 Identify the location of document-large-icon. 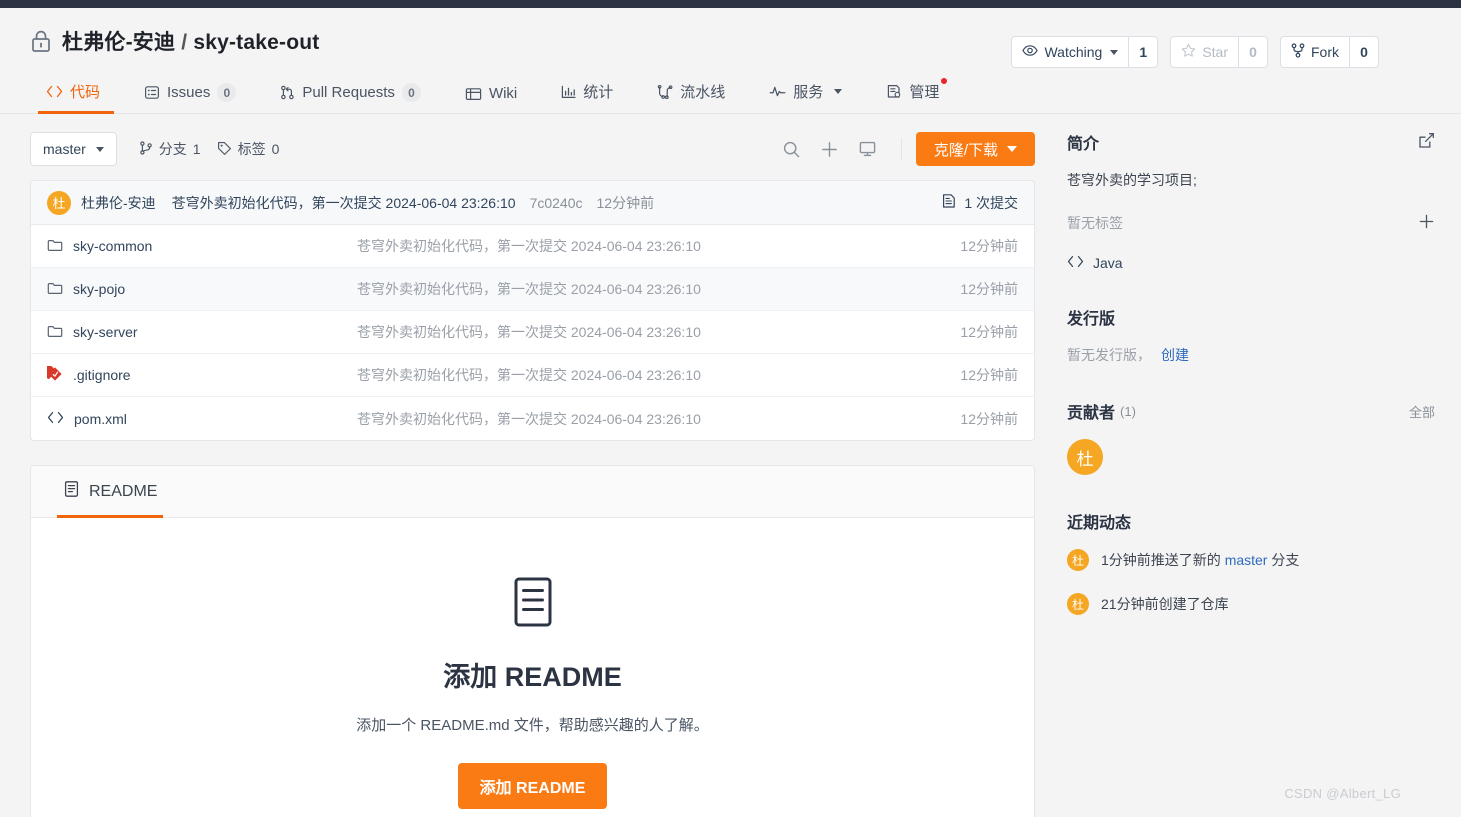
(532, 604).